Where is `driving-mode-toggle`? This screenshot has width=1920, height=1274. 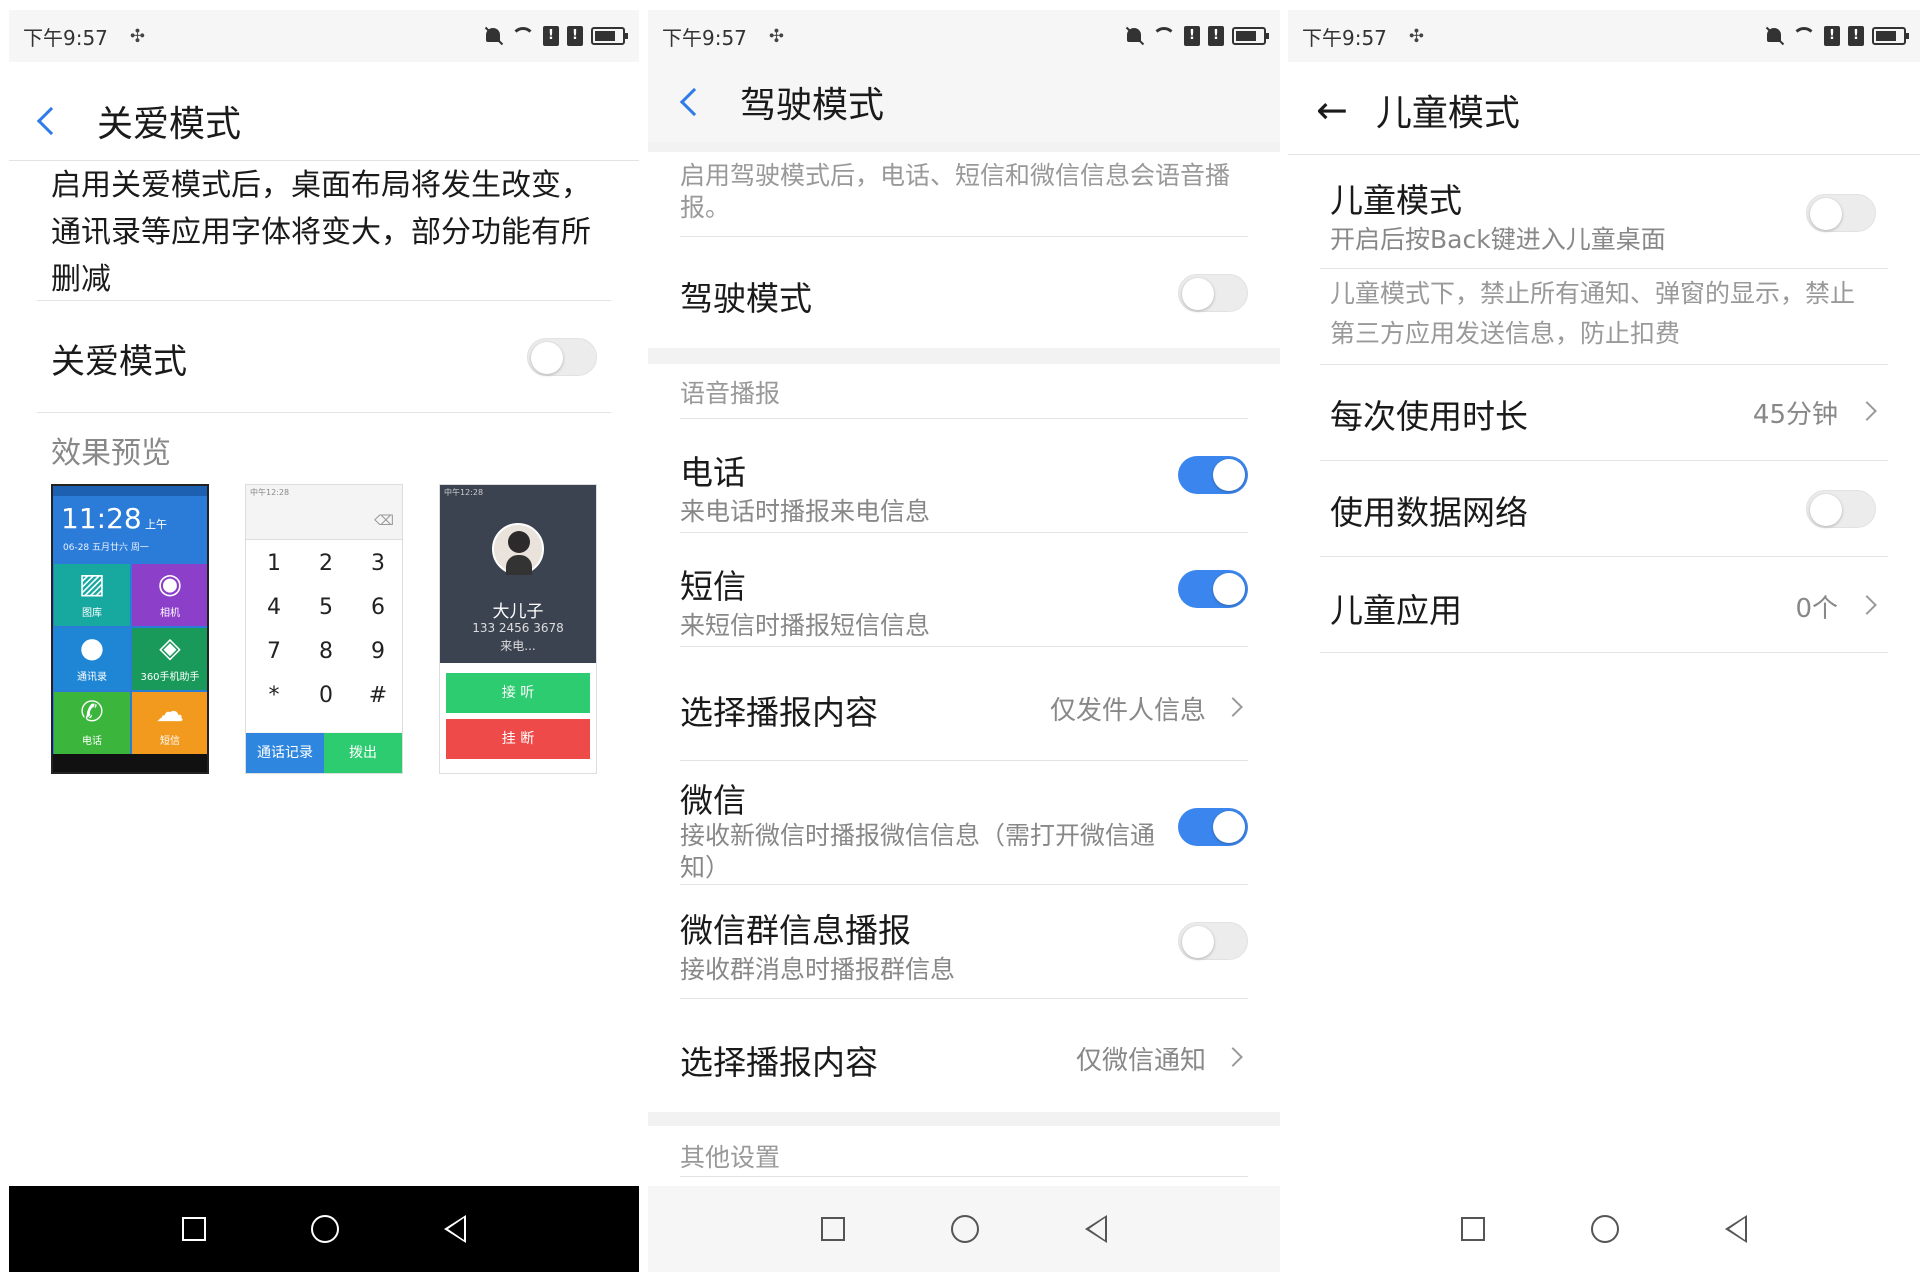 driving-mode-toggle is located at coordinates (1213, 293).